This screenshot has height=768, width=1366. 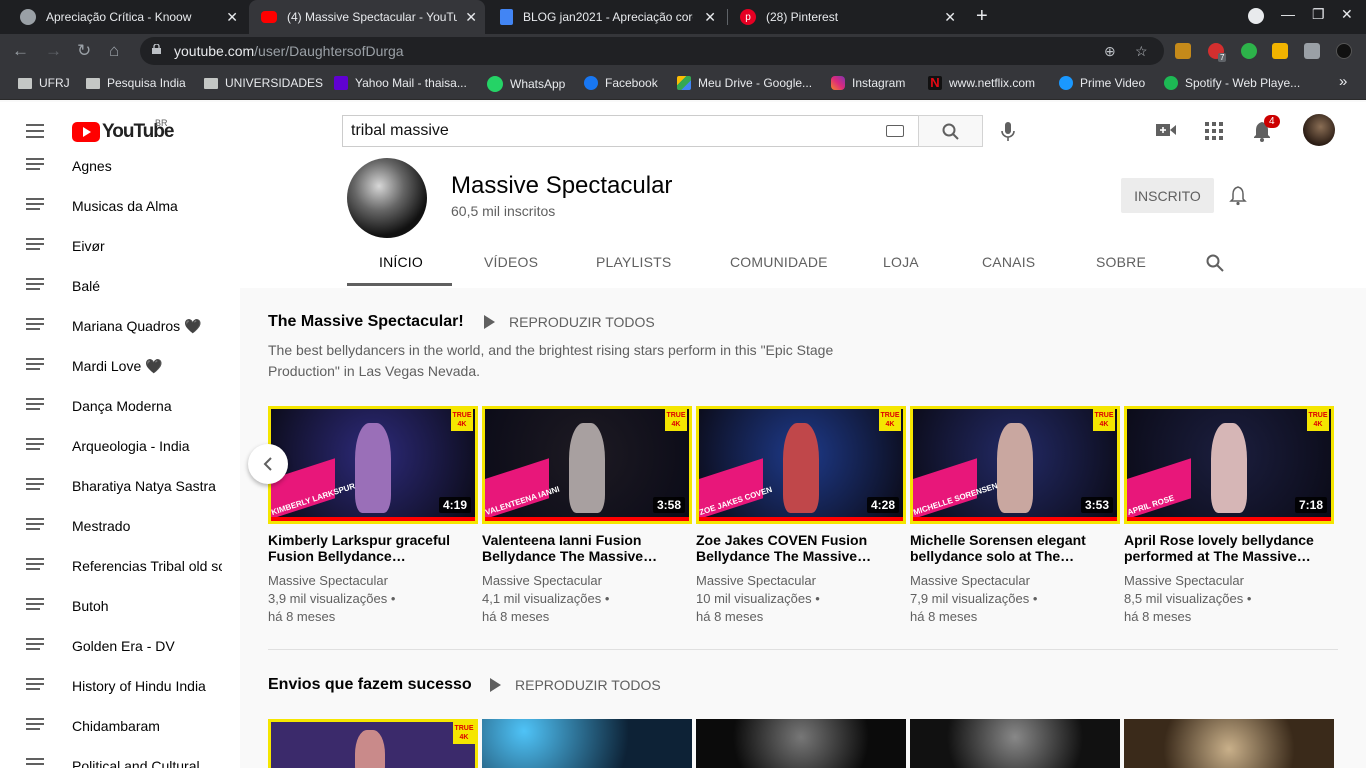 What do you see at coordinates (868, 83) in the screenshot?
I see `bookmark-instagram: Instagram` at bounding box center [868, 83].